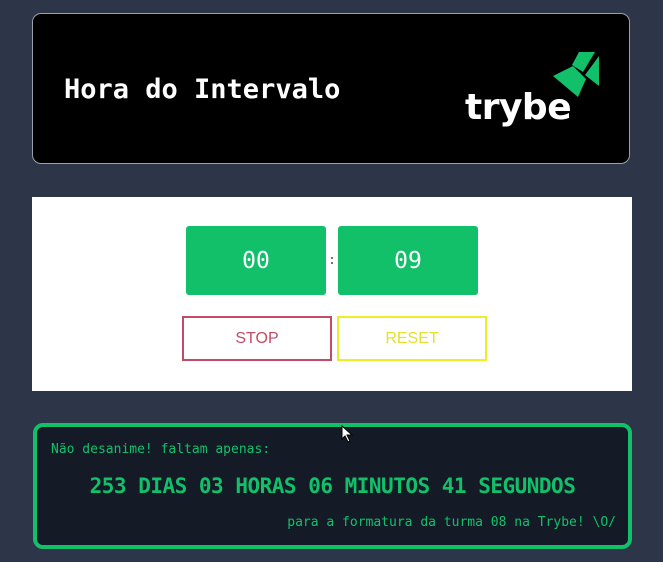 The image size is (663, 562). I want to click on mouse-pointer-icon, so click(347, 434).